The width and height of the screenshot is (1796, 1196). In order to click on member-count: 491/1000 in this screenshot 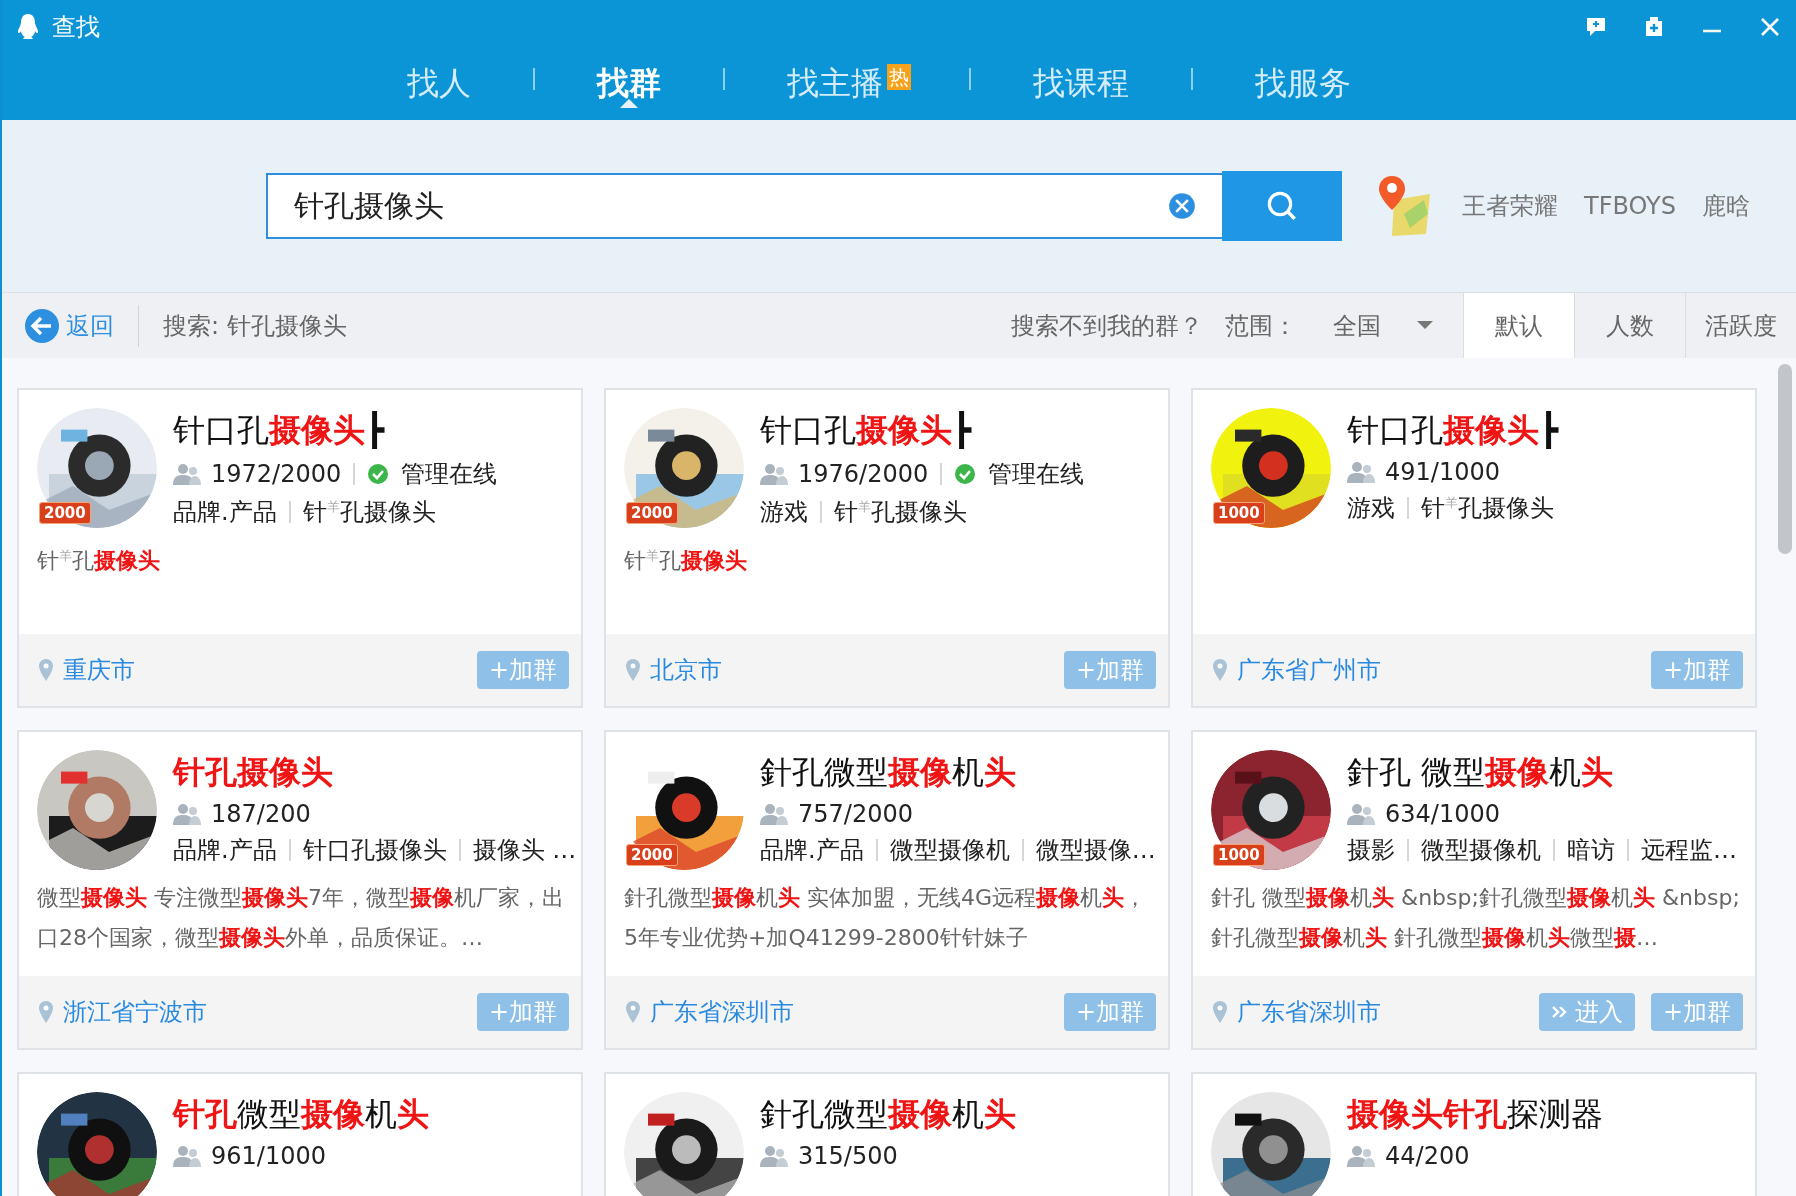, I will do `click(1442, 472)`.